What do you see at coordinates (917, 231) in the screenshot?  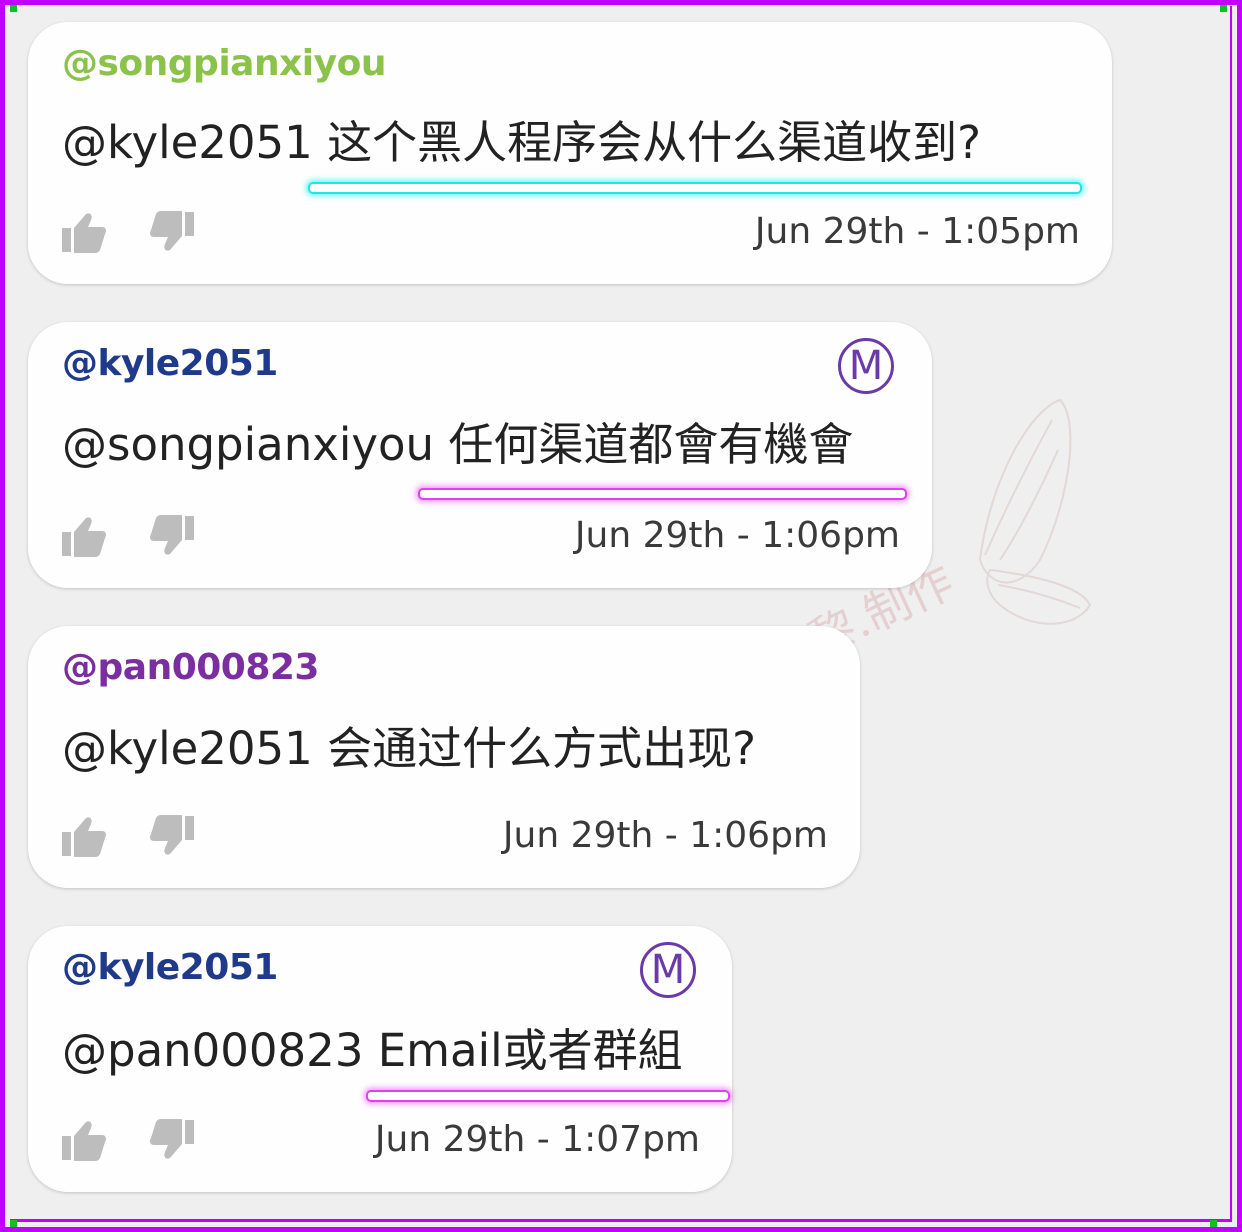 I see `comment-timestamp: Jun 29th - 1:05pm` at bounding box center [917, 231].